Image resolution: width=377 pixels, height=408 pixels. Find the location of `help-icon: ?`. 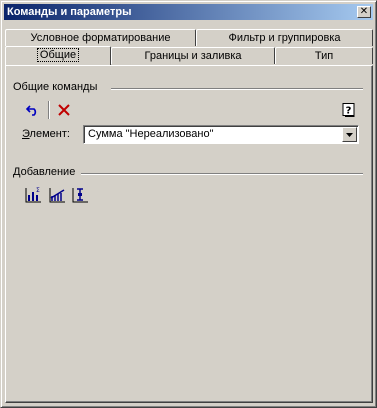

help-icon: ? is located at coordinates (348, 110).